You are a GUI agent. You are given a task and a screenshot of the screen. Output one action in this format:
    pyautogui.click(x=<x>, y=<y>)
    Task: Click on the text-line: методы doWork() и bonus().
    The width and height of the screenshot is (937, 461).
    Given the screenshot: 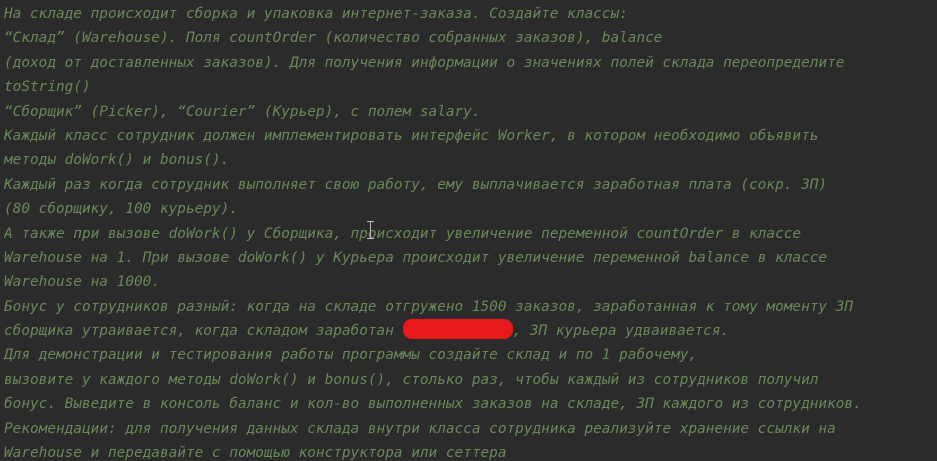 What is the action you would take?
    pyautogui.click(x=117, y=160)
    